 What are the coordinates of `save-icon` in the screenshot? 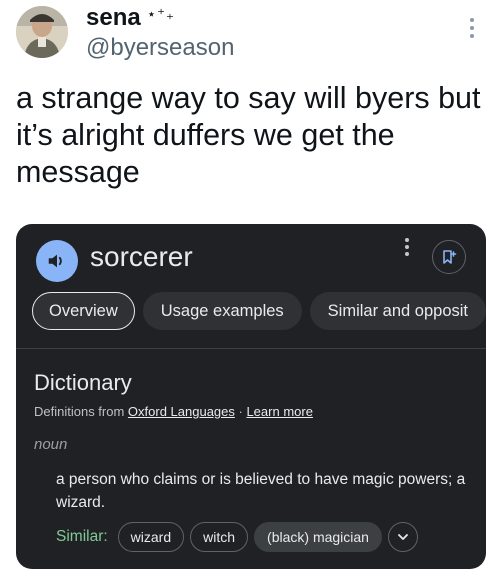 It's located at (449, 257).